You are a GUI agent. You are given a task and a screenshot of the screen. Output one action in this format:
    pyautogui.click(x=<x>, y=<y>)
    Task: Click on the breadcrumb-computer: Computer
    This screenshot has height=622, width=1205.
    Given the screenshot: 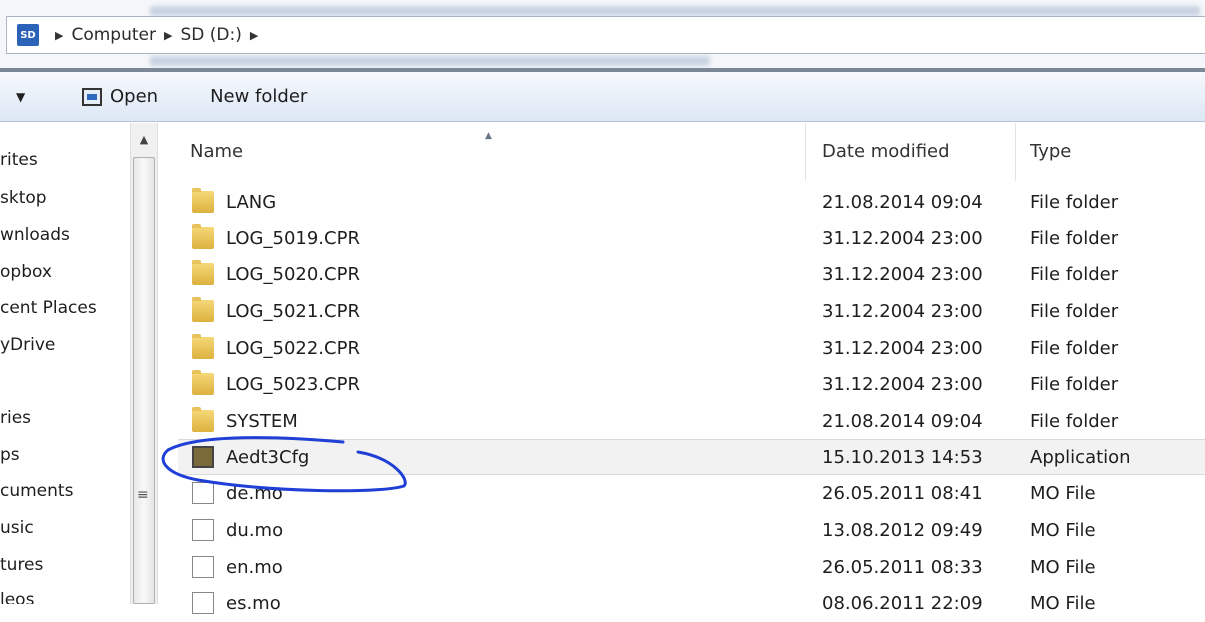 What is the action you would take?
    pyautogui.click(x=113, y=35)
    